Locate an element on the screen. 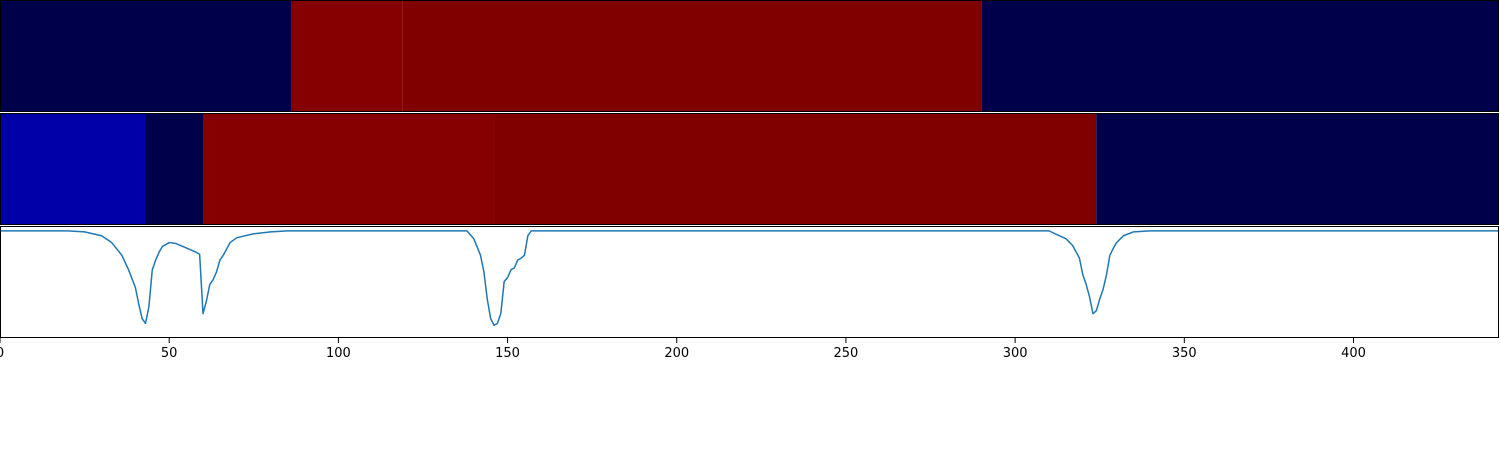 The height and width of the screenshot is (450, 1500). x-tick-label: 350 is located at coordinates (1184, 353).